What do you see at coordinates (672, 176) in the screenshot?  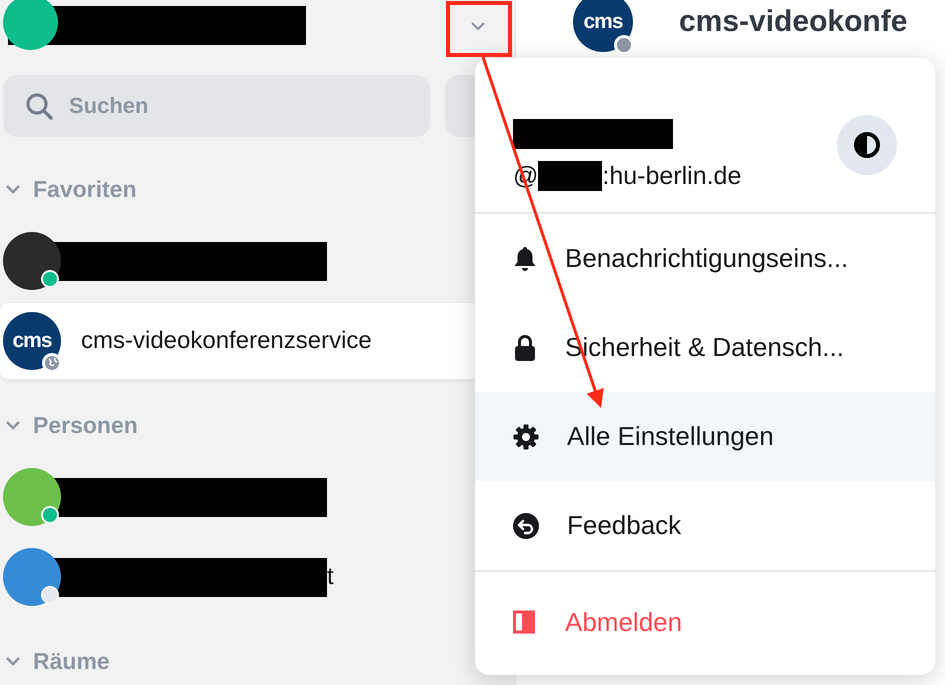 I see `user-id-domain: :hu-berlin.de` at bounding box center [672, 176].